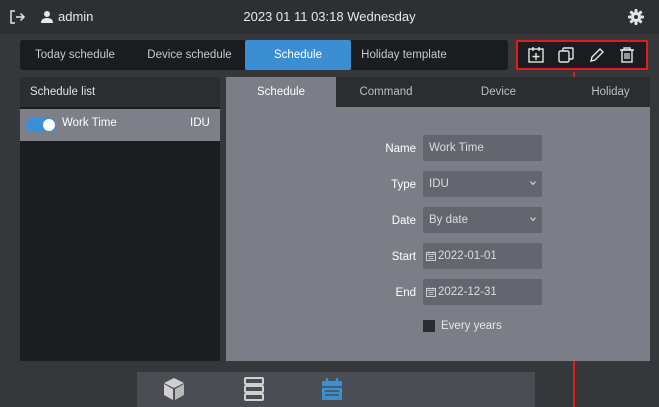 The width and height of the screenshot is (659, 407). I want to click on date-value: By date, so click(448, 220).